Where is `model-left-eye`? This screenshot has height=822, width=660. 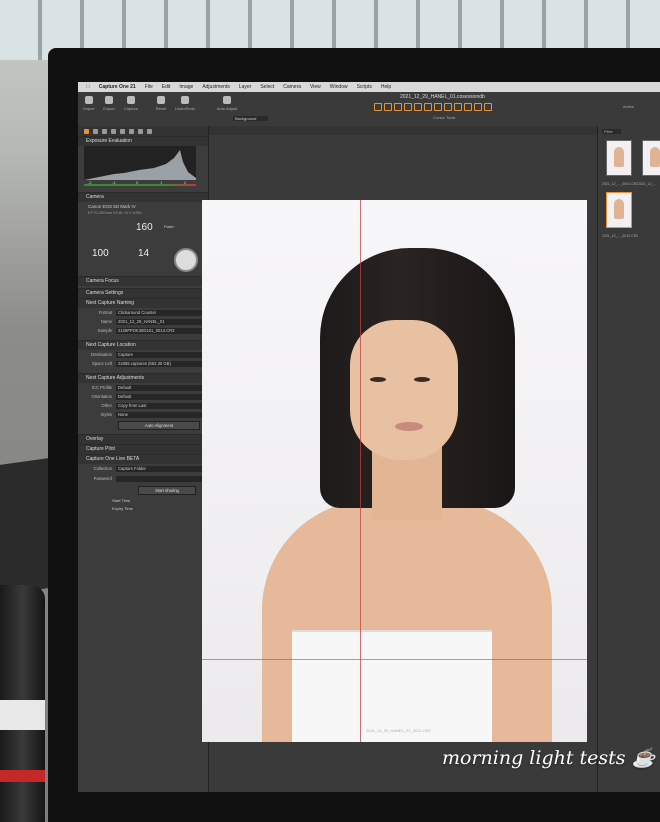
model-left-eye is located at coordinates (378, 379).